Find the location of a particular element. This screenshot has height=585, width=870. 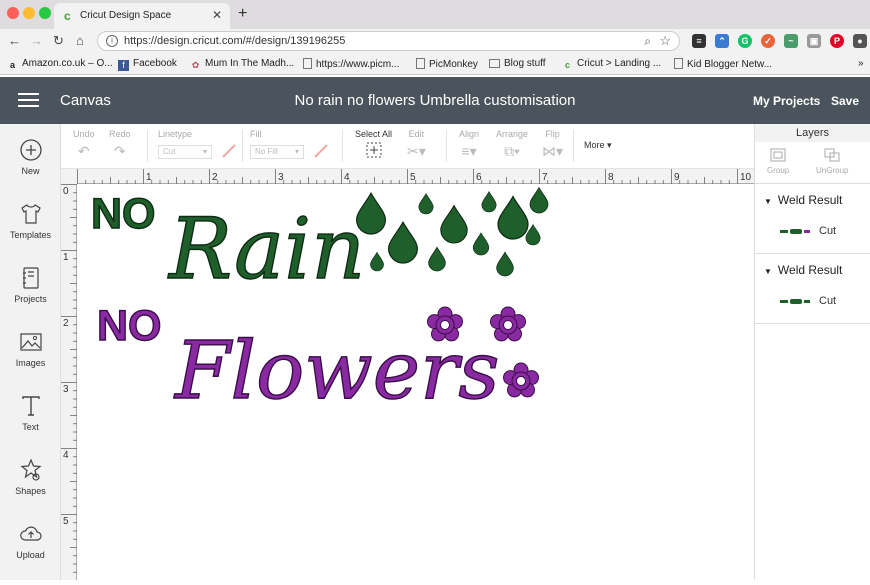

ungroup-button: UnGroup is located at coordinates (832, 161).